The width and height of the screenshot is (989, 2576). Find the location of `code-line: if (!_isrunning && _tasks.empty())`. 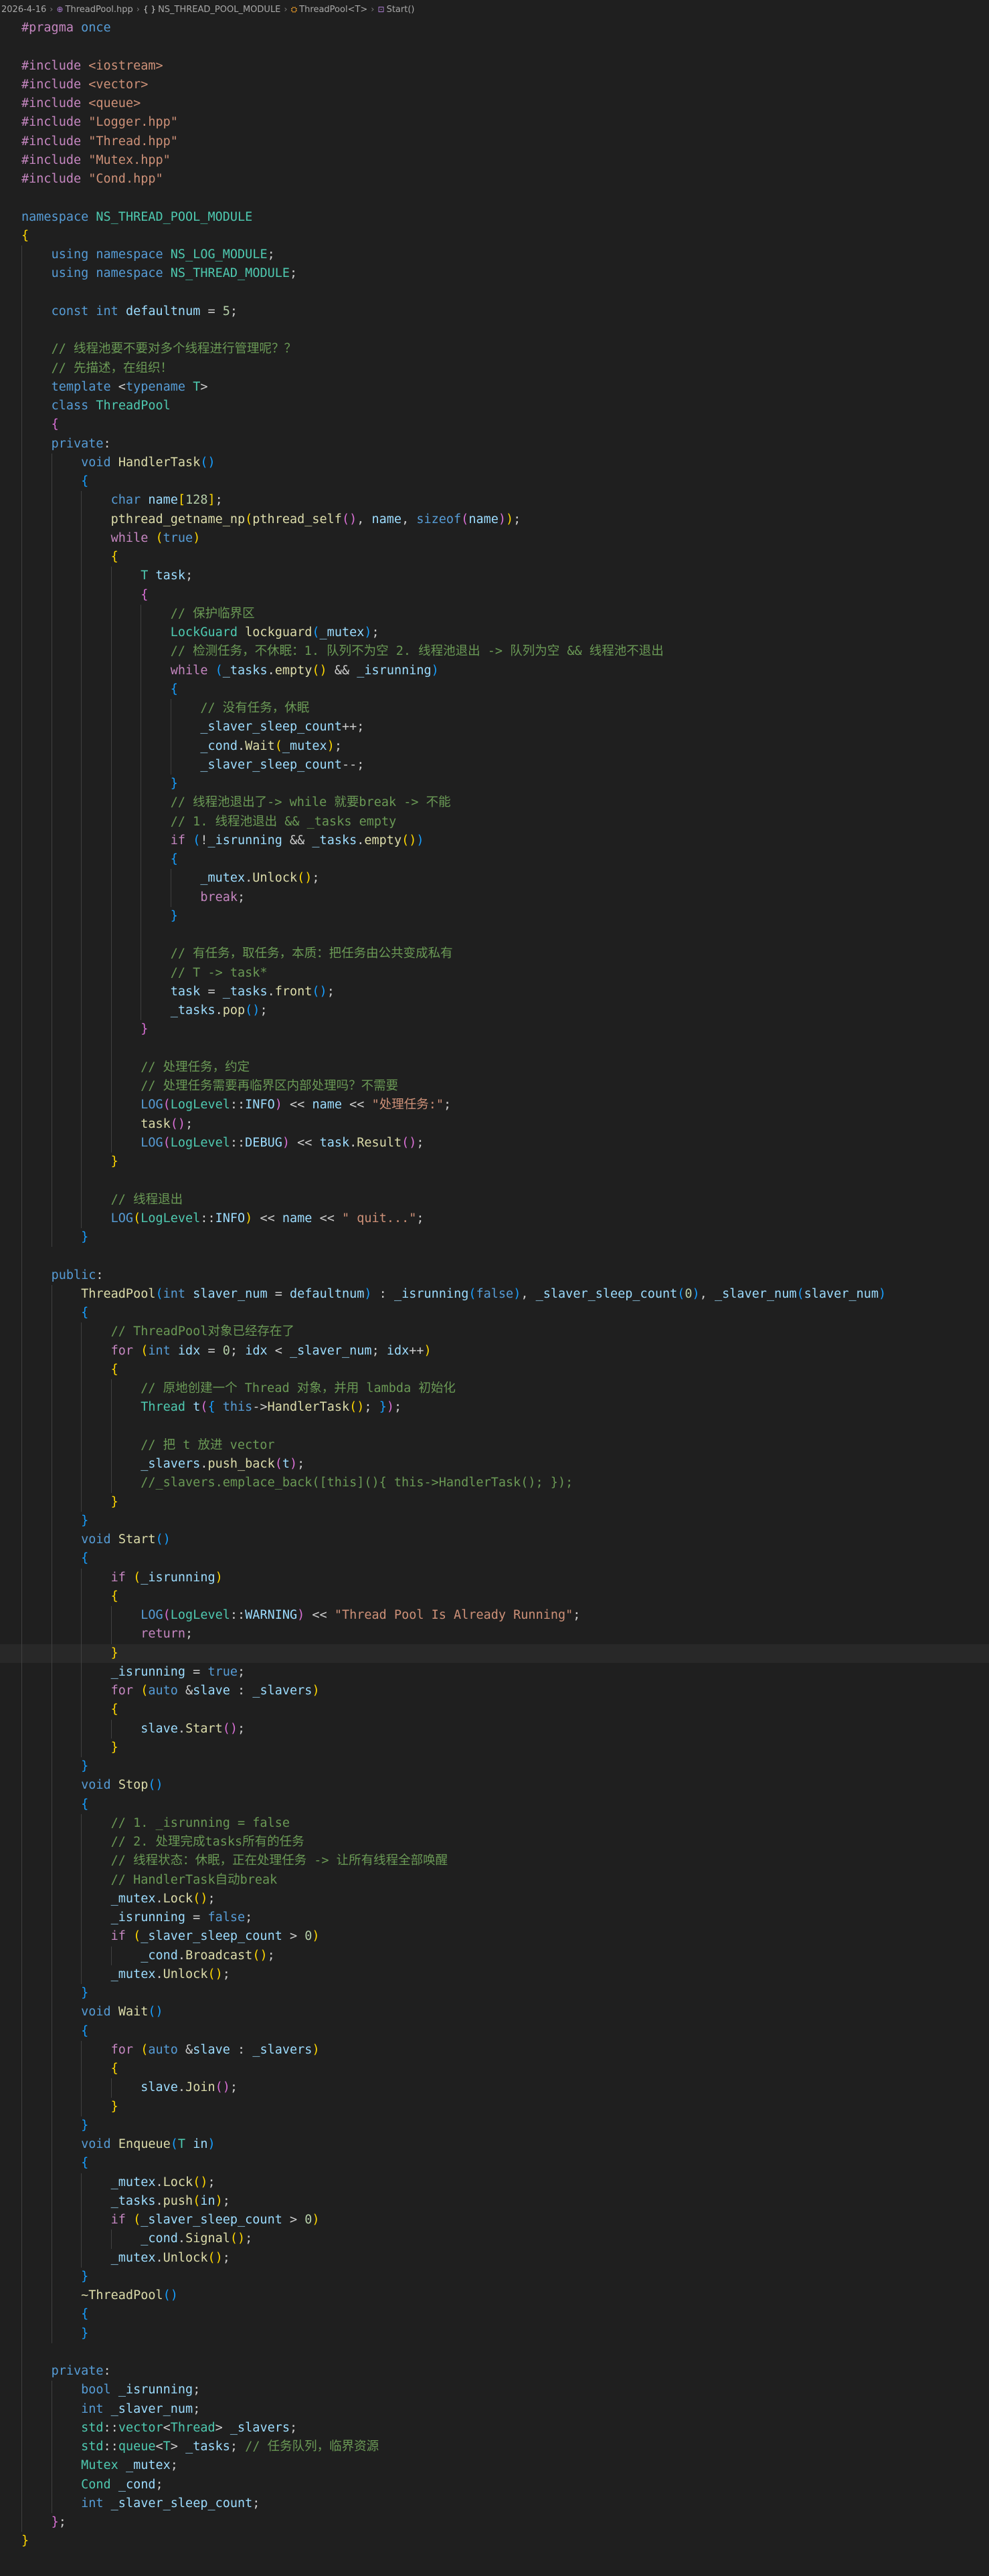

code-line: if (!_isrunning && _tasks.empty()) is located at coordinates (494, 840).